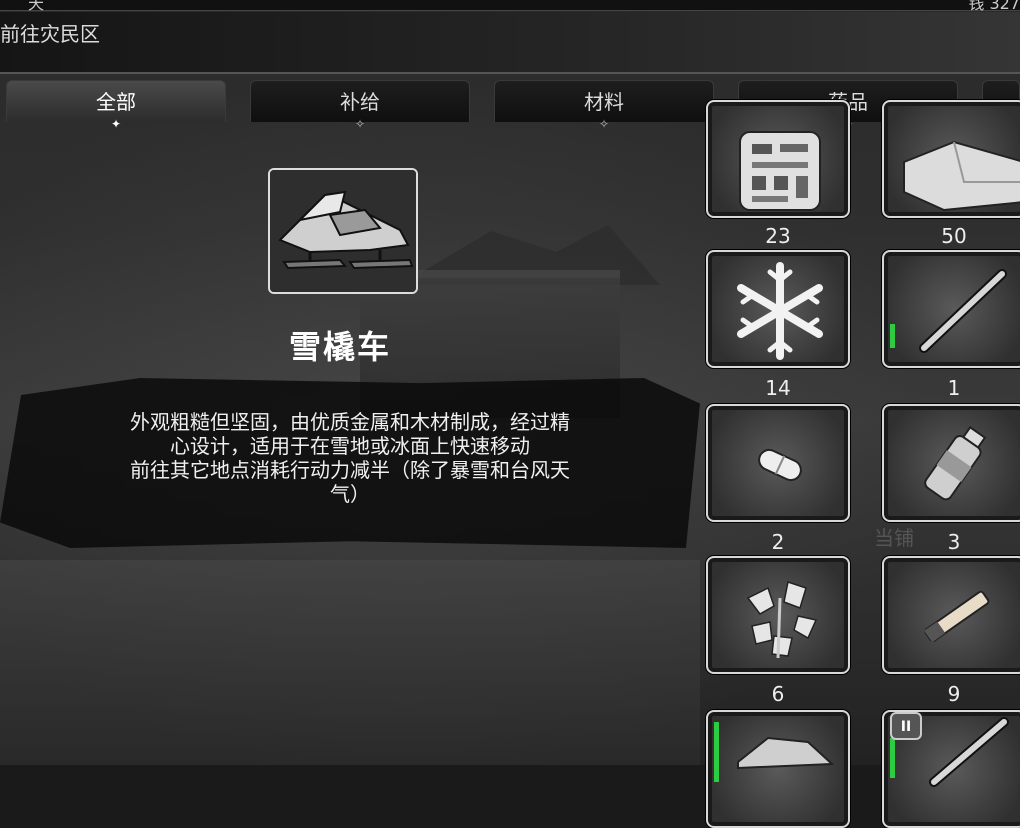 This screenshot has height=828, width=1020. Describe the element at coordinates (778, 236) in the screenshot. I see `item-count: 23` at that location.